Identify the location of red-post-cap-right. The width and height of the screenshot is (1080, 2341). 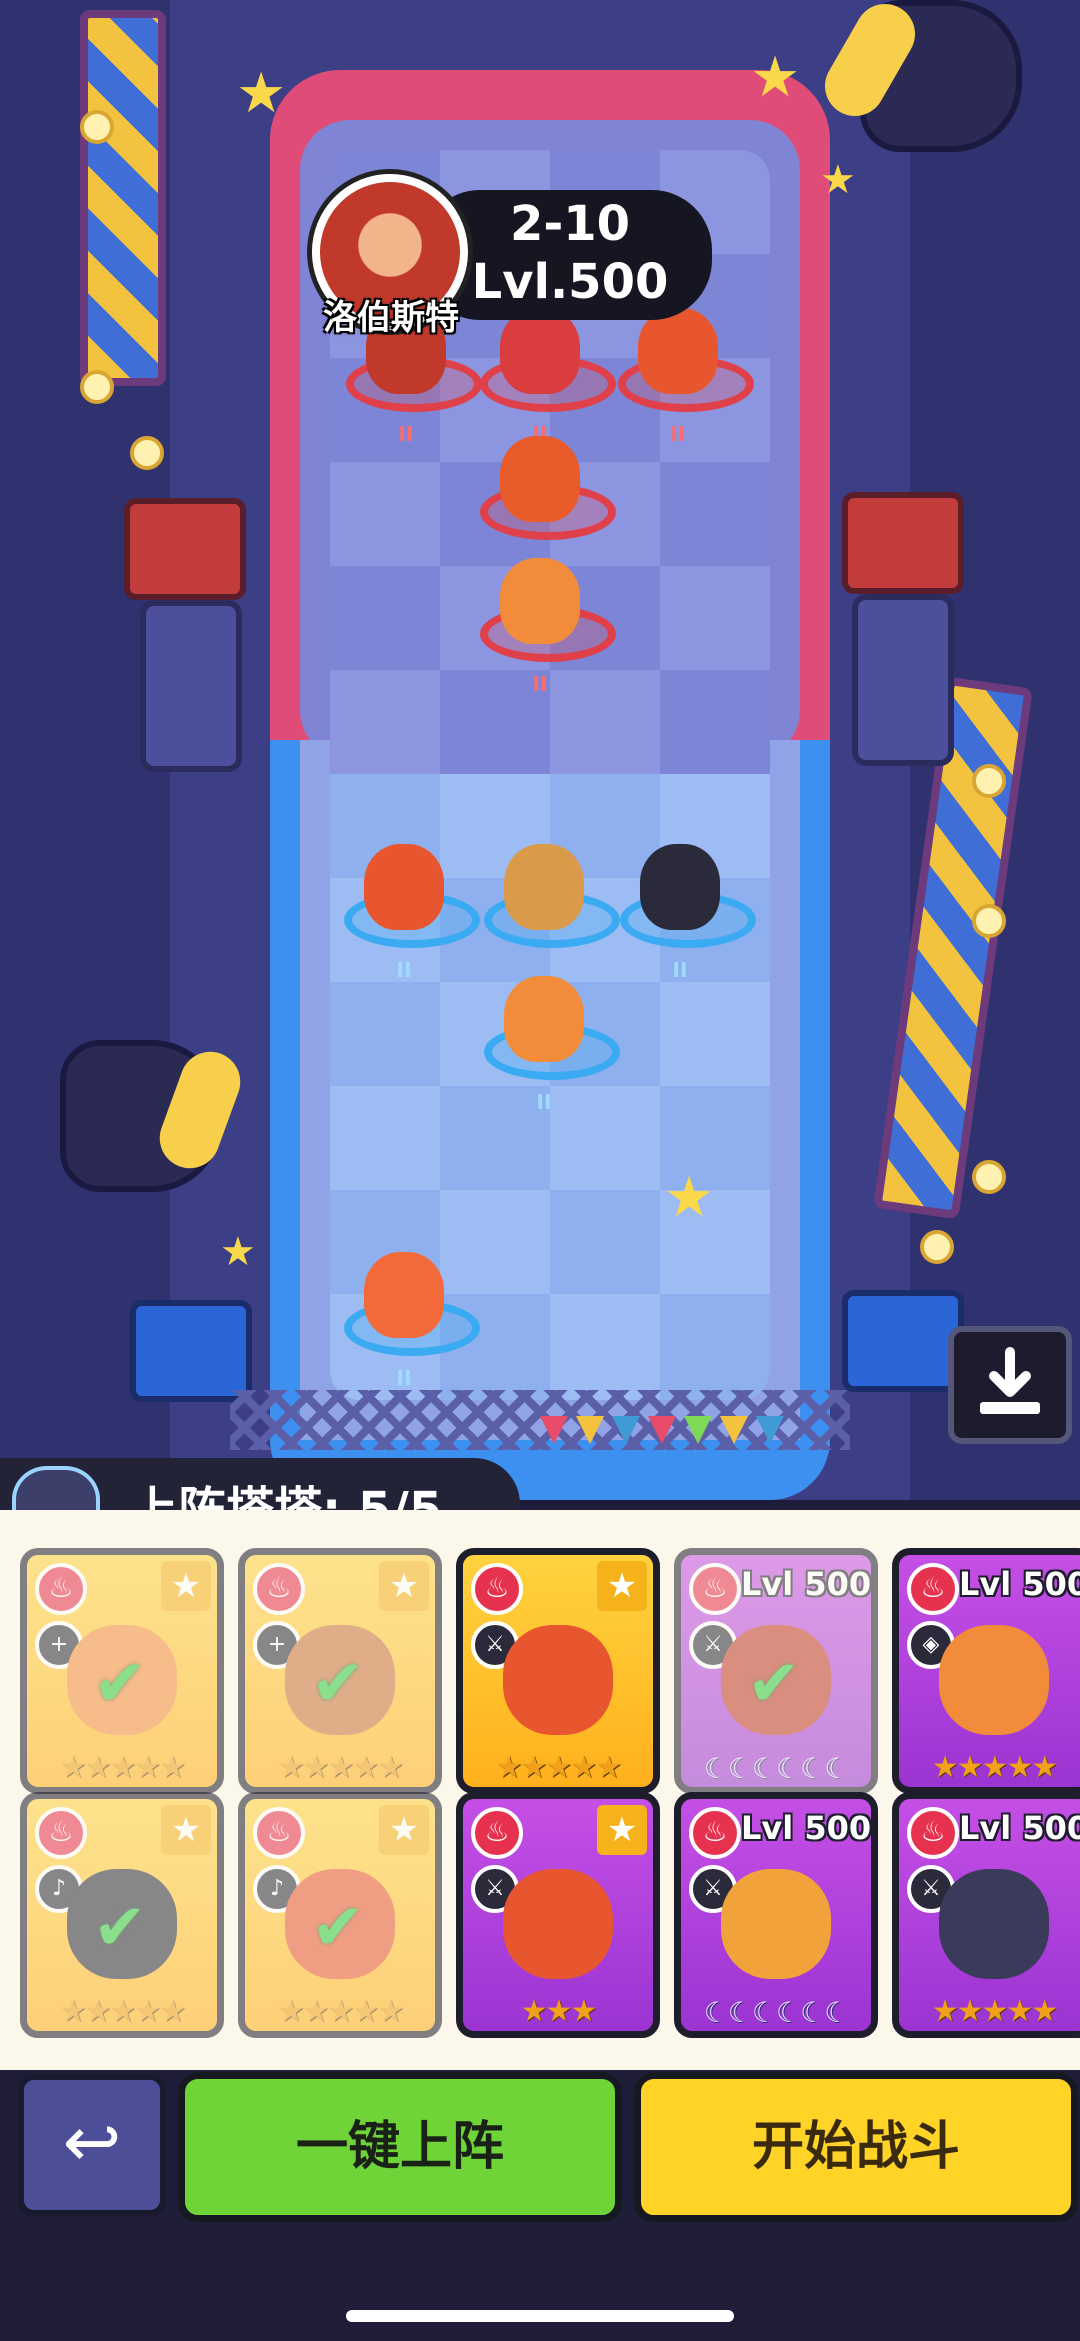
(903, 543).